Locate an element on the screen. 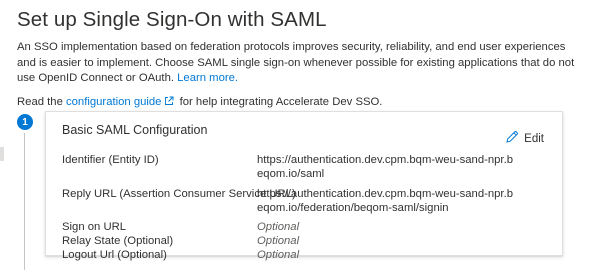 Image resolution: width=600 pixels, height=270 pixels. step-timeline is located at coordinates (24, 201).